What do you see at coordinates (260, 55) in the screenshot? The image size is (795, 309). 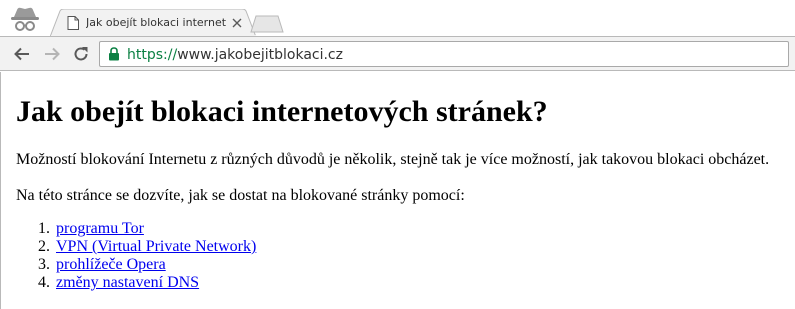 I see `url-host: www.jakobejitblokaci.cz` at bounding box center [260, 55].